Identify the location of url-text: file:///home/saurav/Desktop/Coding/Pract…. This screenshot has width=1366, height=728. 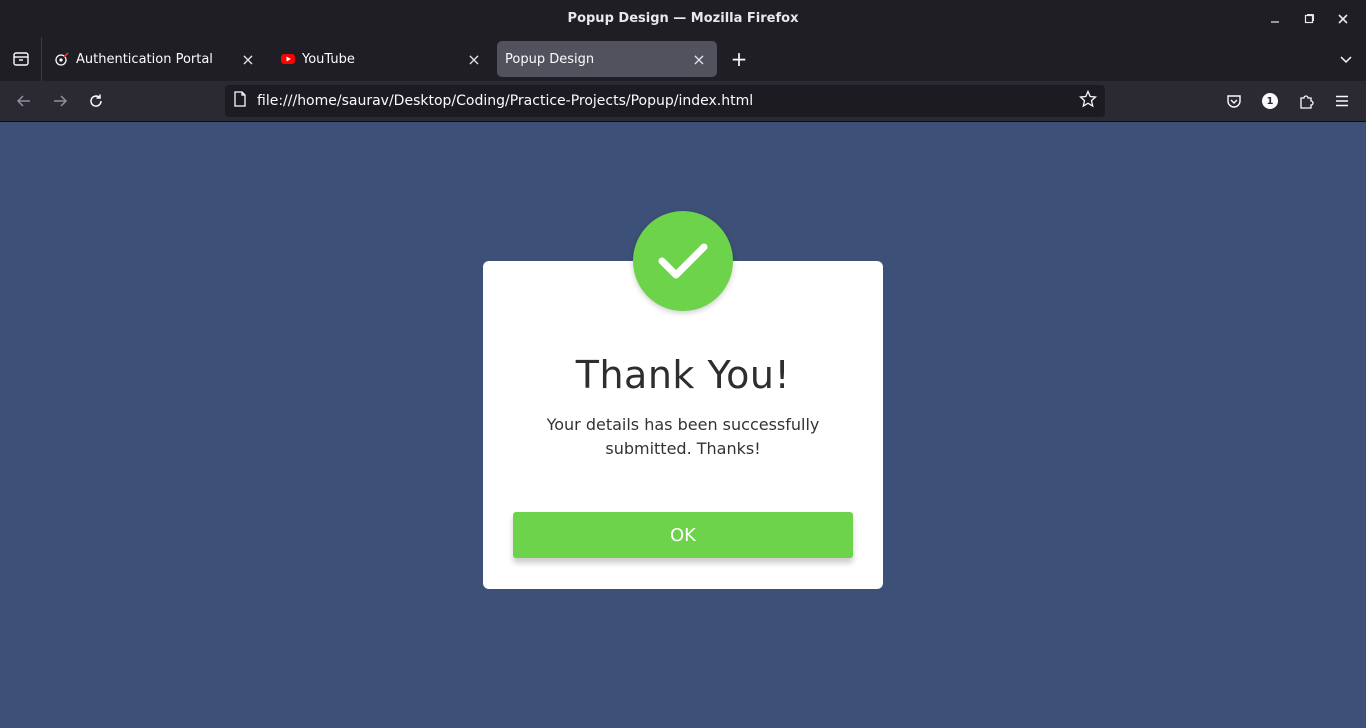
(668, 101).